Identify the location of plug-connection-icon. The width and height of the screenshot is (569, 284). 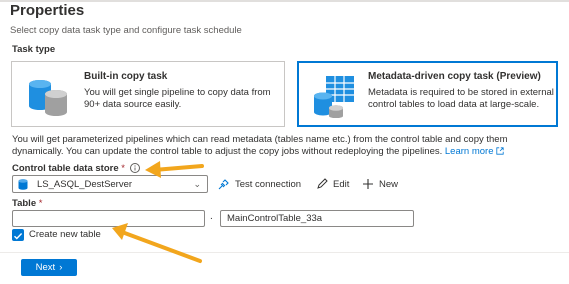
(223, 184).